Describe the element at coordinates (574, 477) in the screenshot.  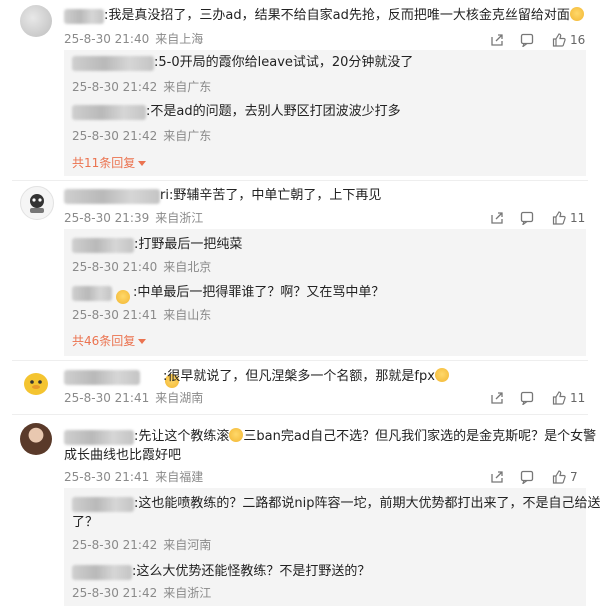
I see `like-count: 7` at that location.